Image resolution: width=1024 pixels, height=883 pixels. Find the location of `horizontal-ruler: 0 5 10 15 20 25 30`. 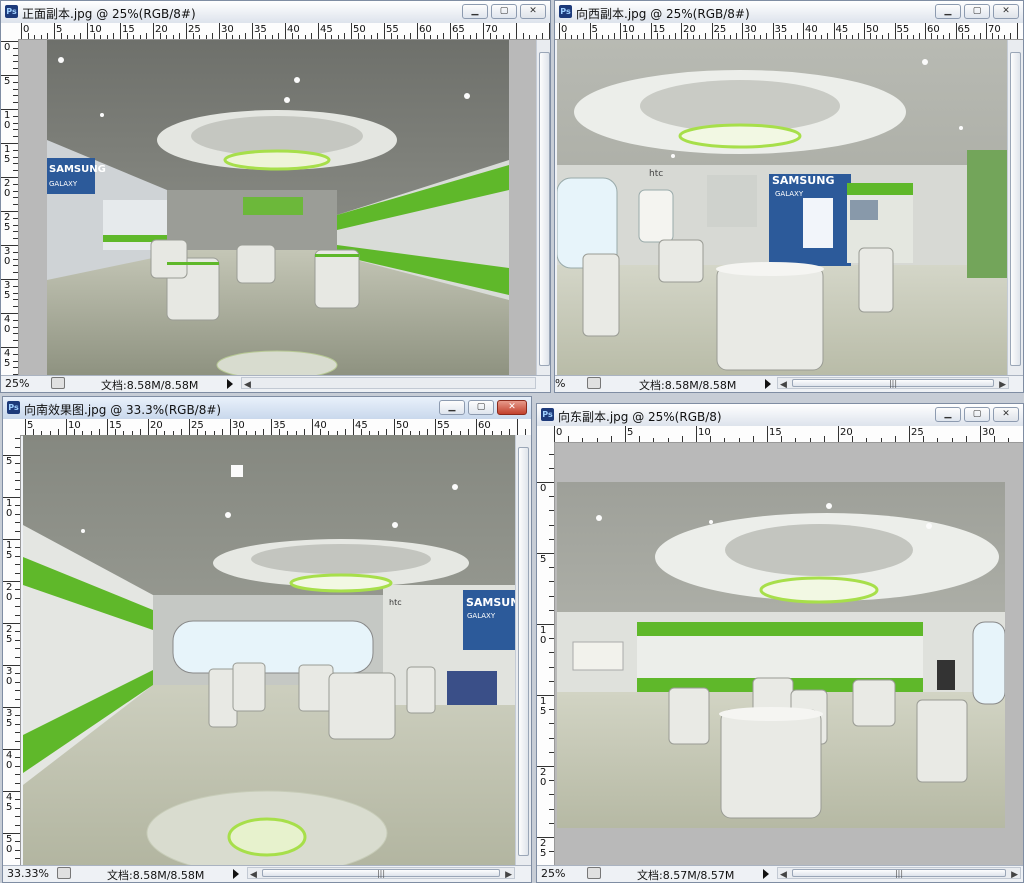

horizontal-ruler: 0 5 10 15 20 25 30 is located at coordinates (788, 434).